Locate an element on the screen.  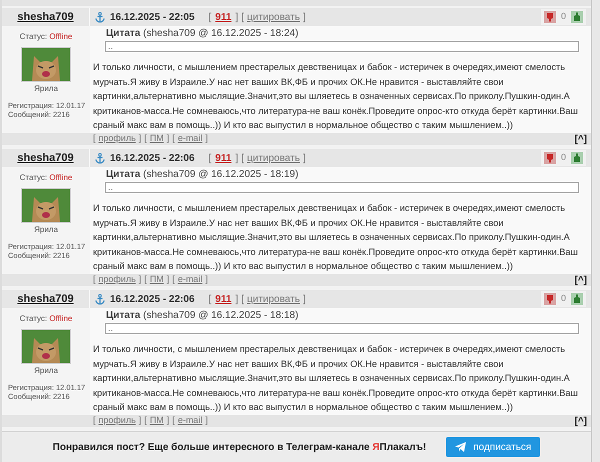
quote-title: Цитата (shesha709 @ 16.12.2025 - 18:24) is located at coordinates (203, 34).